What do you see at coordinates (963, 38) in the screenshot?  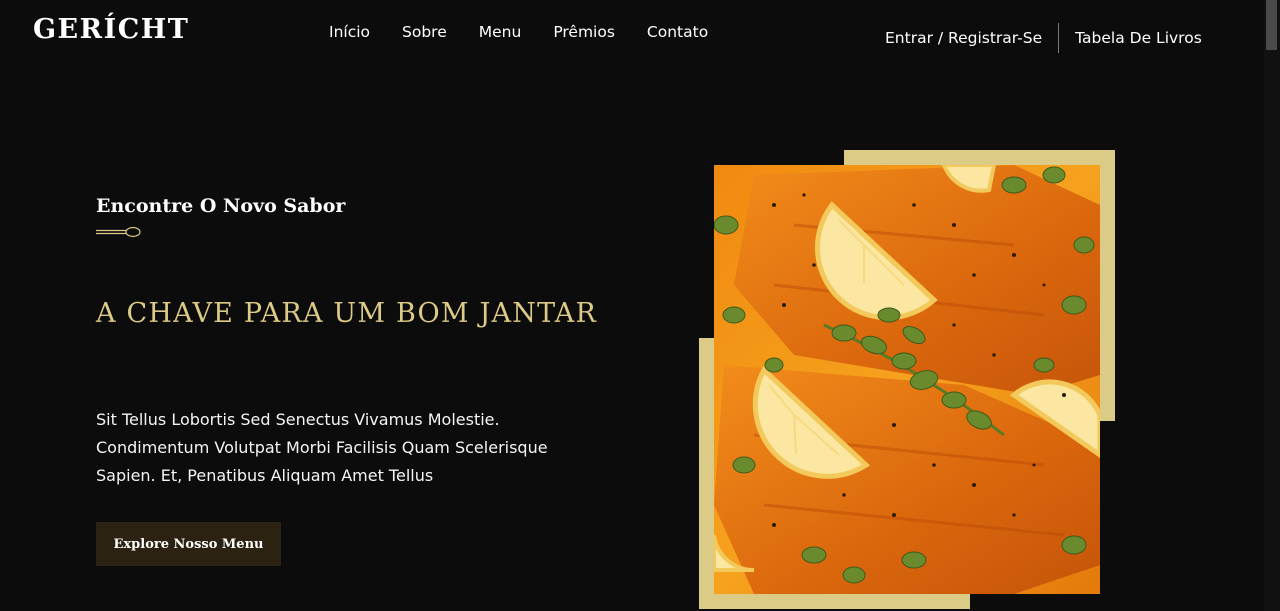 I see `login-register-link: Entrar / Registrar-Se` at bounding box center [963, 38].